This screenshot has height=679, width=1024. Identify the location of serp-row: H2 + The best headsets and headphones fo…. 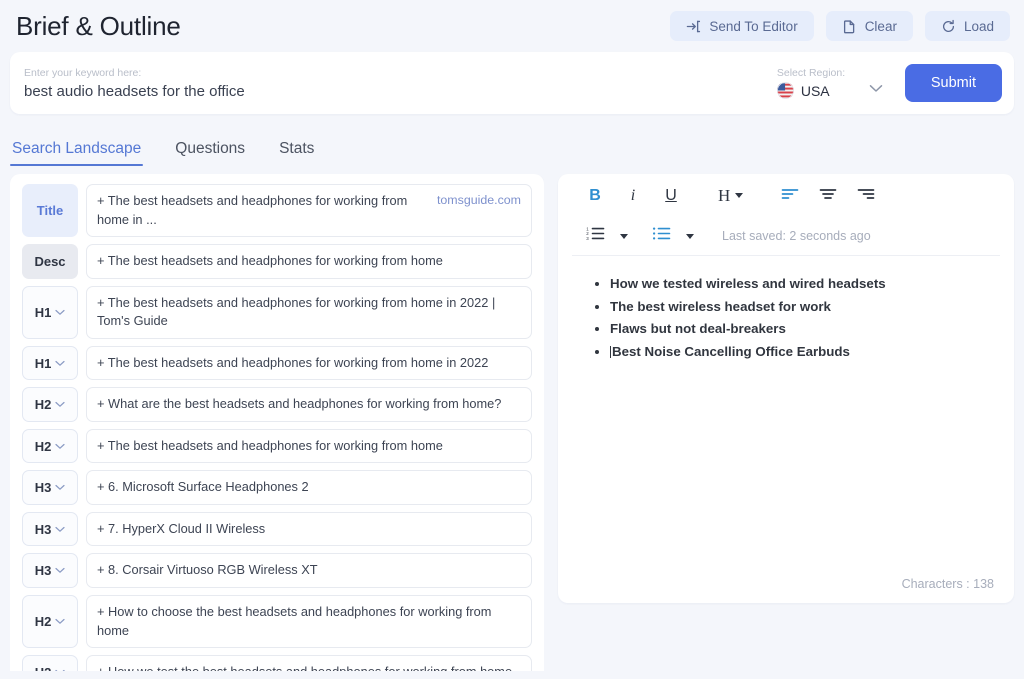
(277, 446).